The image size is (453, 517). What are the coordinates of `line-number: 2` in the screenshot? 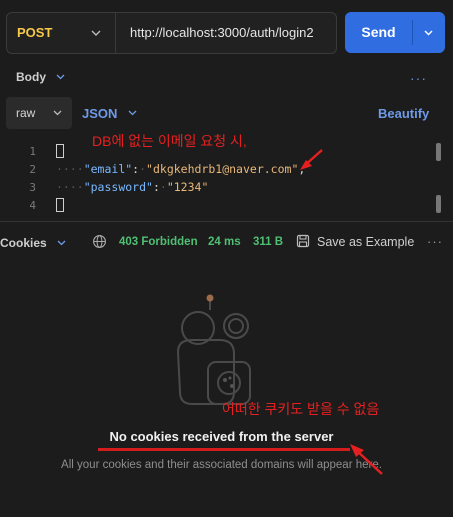 It's located at (32, 169).